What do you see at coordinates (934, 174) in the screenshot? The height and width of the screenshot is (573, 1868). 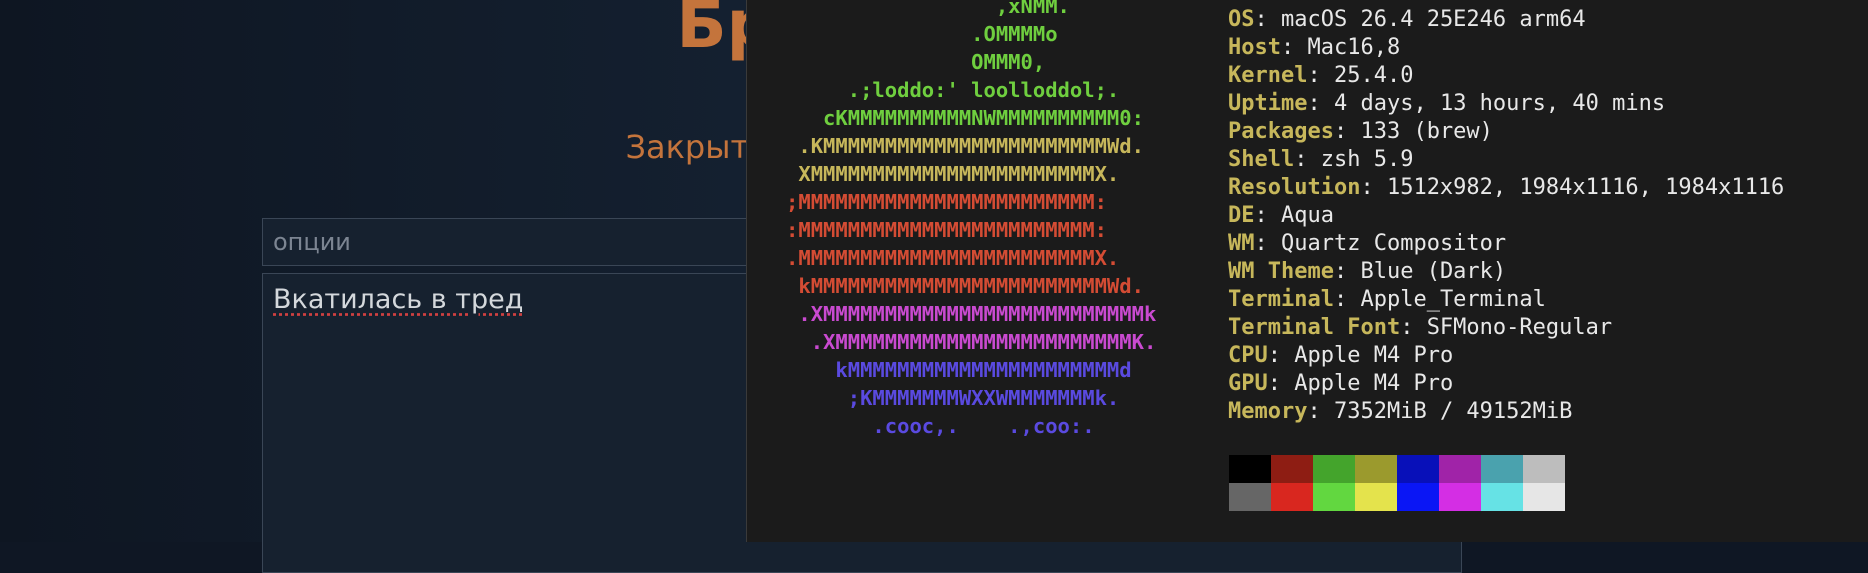 I see `logo-line: XMMMMMMMMMMMMMMMMMMMMMMMX.` at bounding box center [934, 174].